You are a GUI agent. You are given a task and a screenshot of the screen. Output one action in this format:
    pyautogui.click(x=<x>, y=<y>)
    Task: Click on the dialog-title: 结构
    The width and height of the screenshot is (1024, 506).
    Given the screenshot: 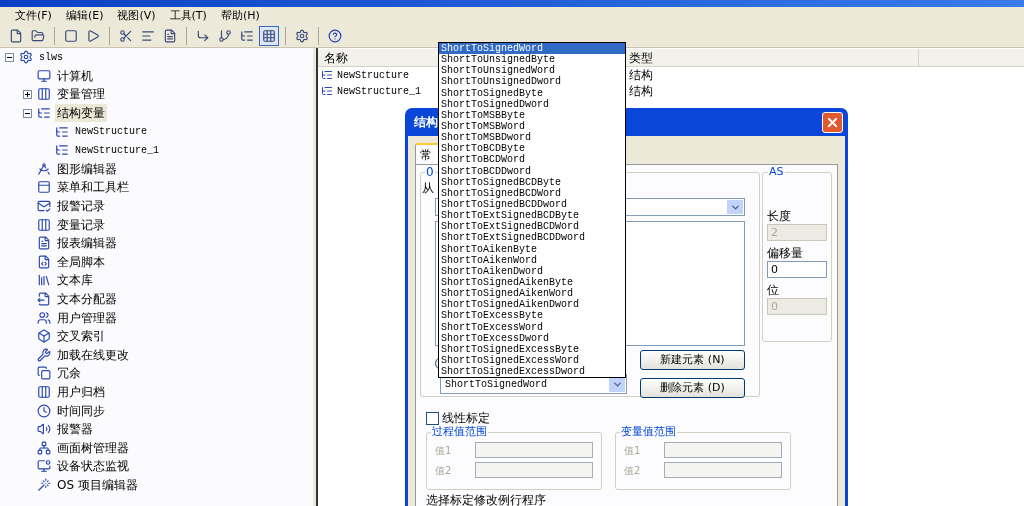 What is the action you would take?
    pyautogui.click(x=426, y=122)
    